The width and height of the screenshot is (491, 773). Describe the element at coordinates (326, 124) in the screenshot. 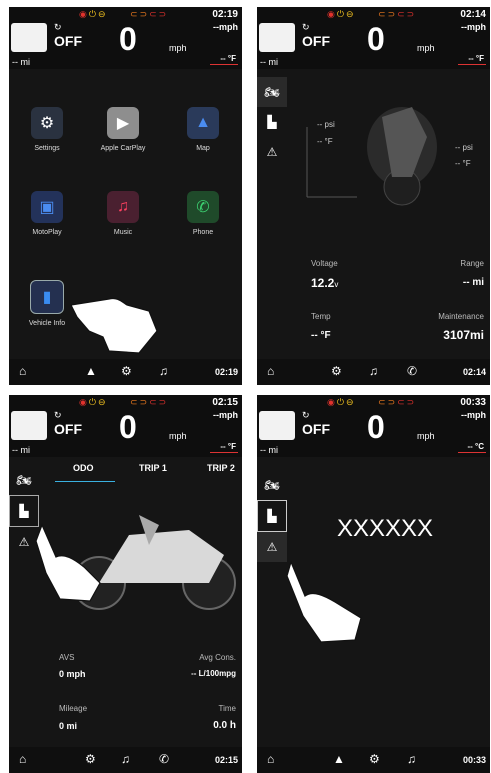

I see `front-tire-pressure: -- psi` at that location.